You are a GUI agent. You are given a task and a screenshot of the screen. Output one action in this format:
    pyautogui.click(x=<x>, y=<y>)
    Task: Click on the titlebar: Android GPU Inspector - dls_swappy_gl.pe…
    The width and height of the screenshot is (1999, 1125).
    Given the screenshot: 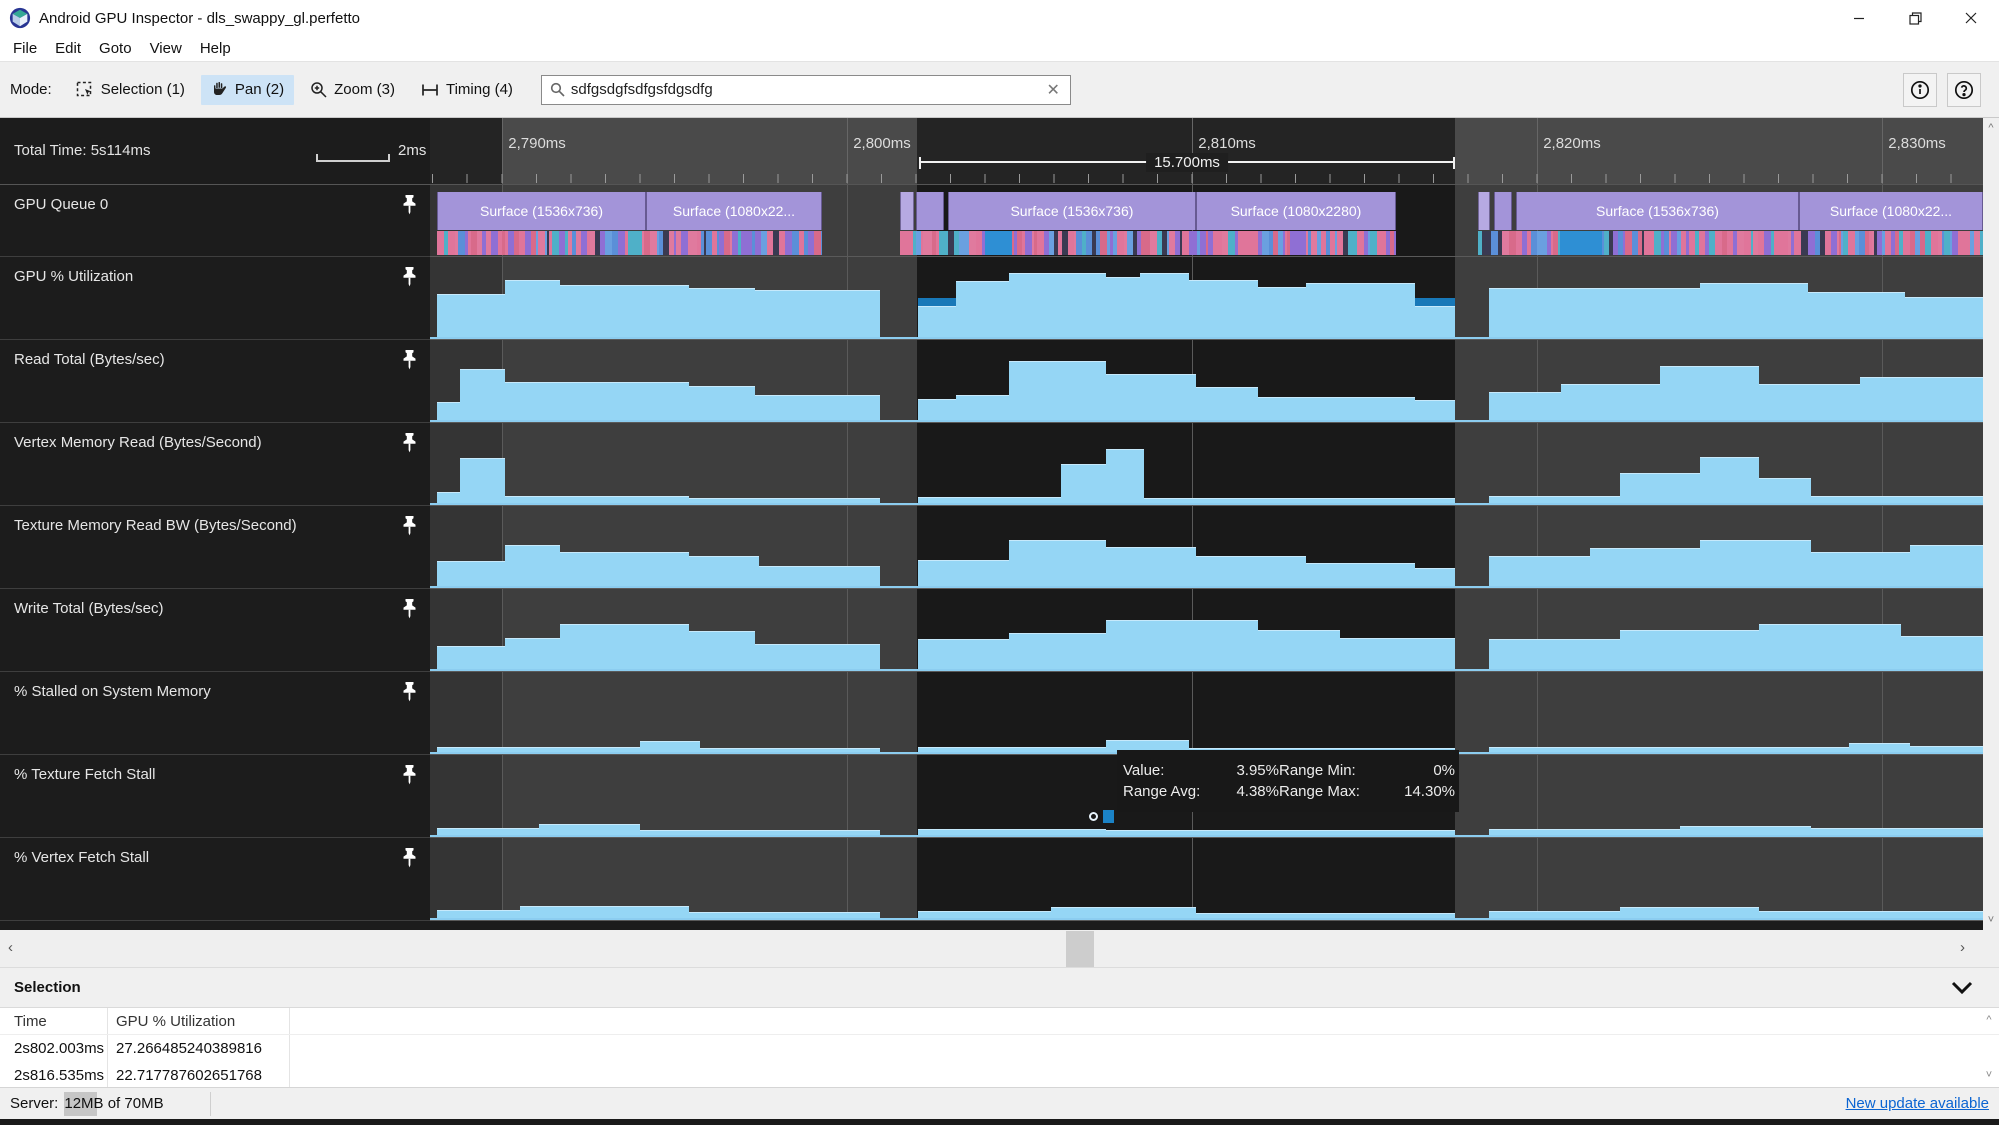 What is the action you would take?
    pyautogui.click(x=999, y=18)
    